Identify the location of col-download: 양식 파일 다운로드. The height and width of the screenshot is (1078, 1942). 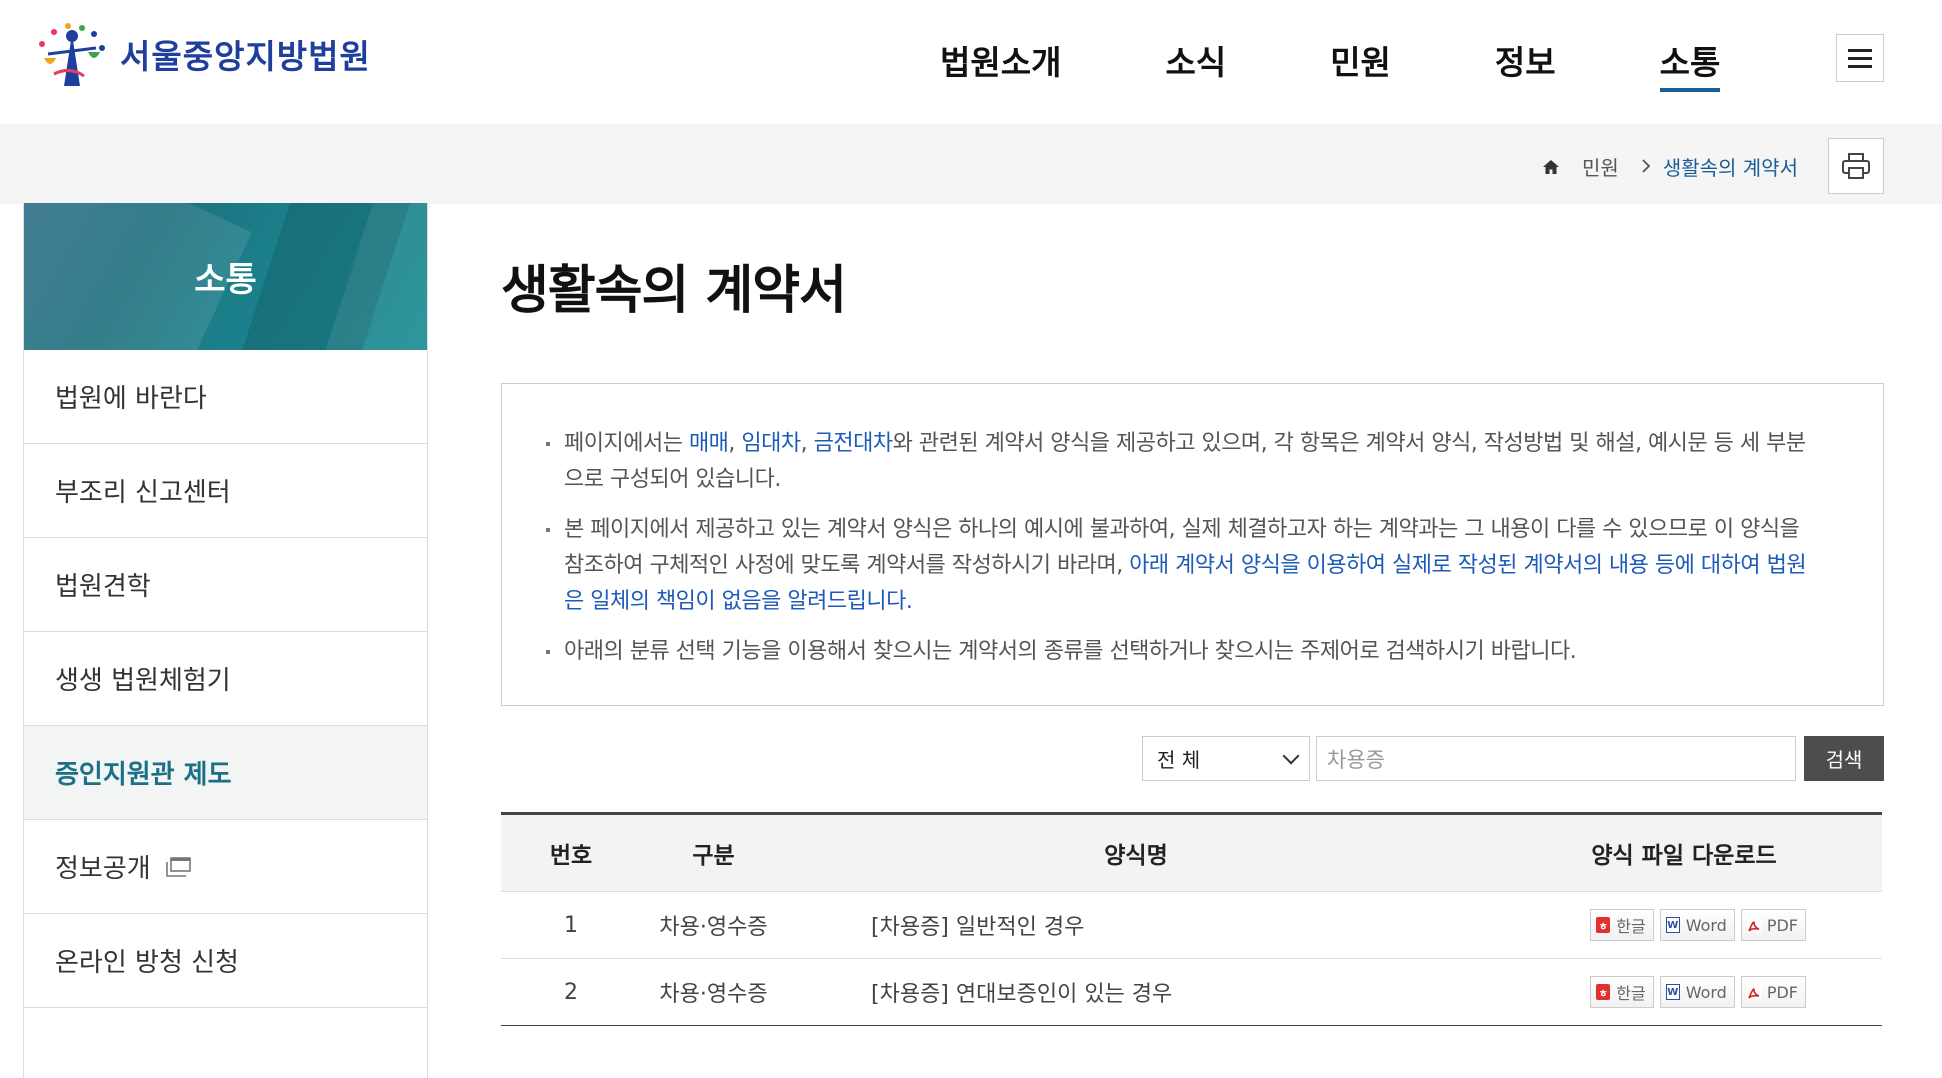
(1684, 856).